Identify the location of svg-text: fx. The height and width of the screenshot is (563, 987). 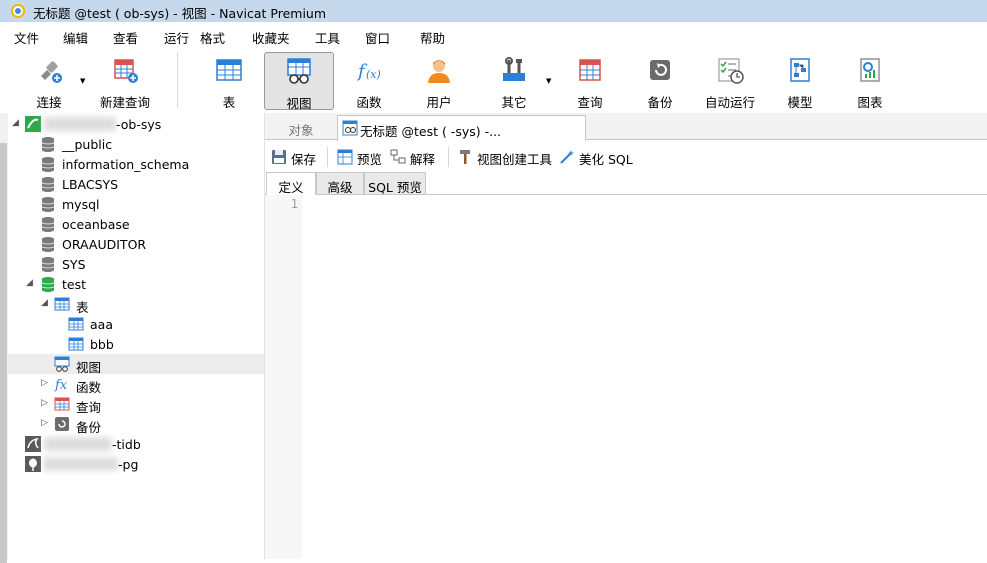
(61, 385).